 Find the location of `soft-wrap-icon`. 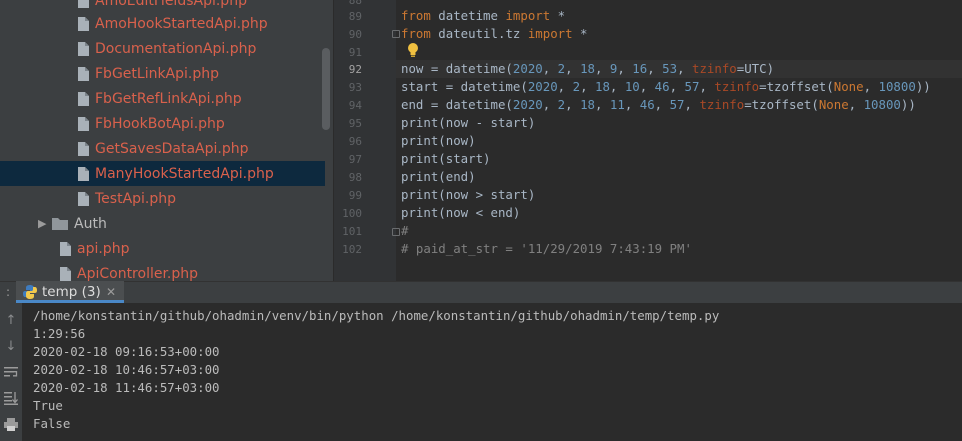

soft-wrap-icon is located at coordinates (11, 372).